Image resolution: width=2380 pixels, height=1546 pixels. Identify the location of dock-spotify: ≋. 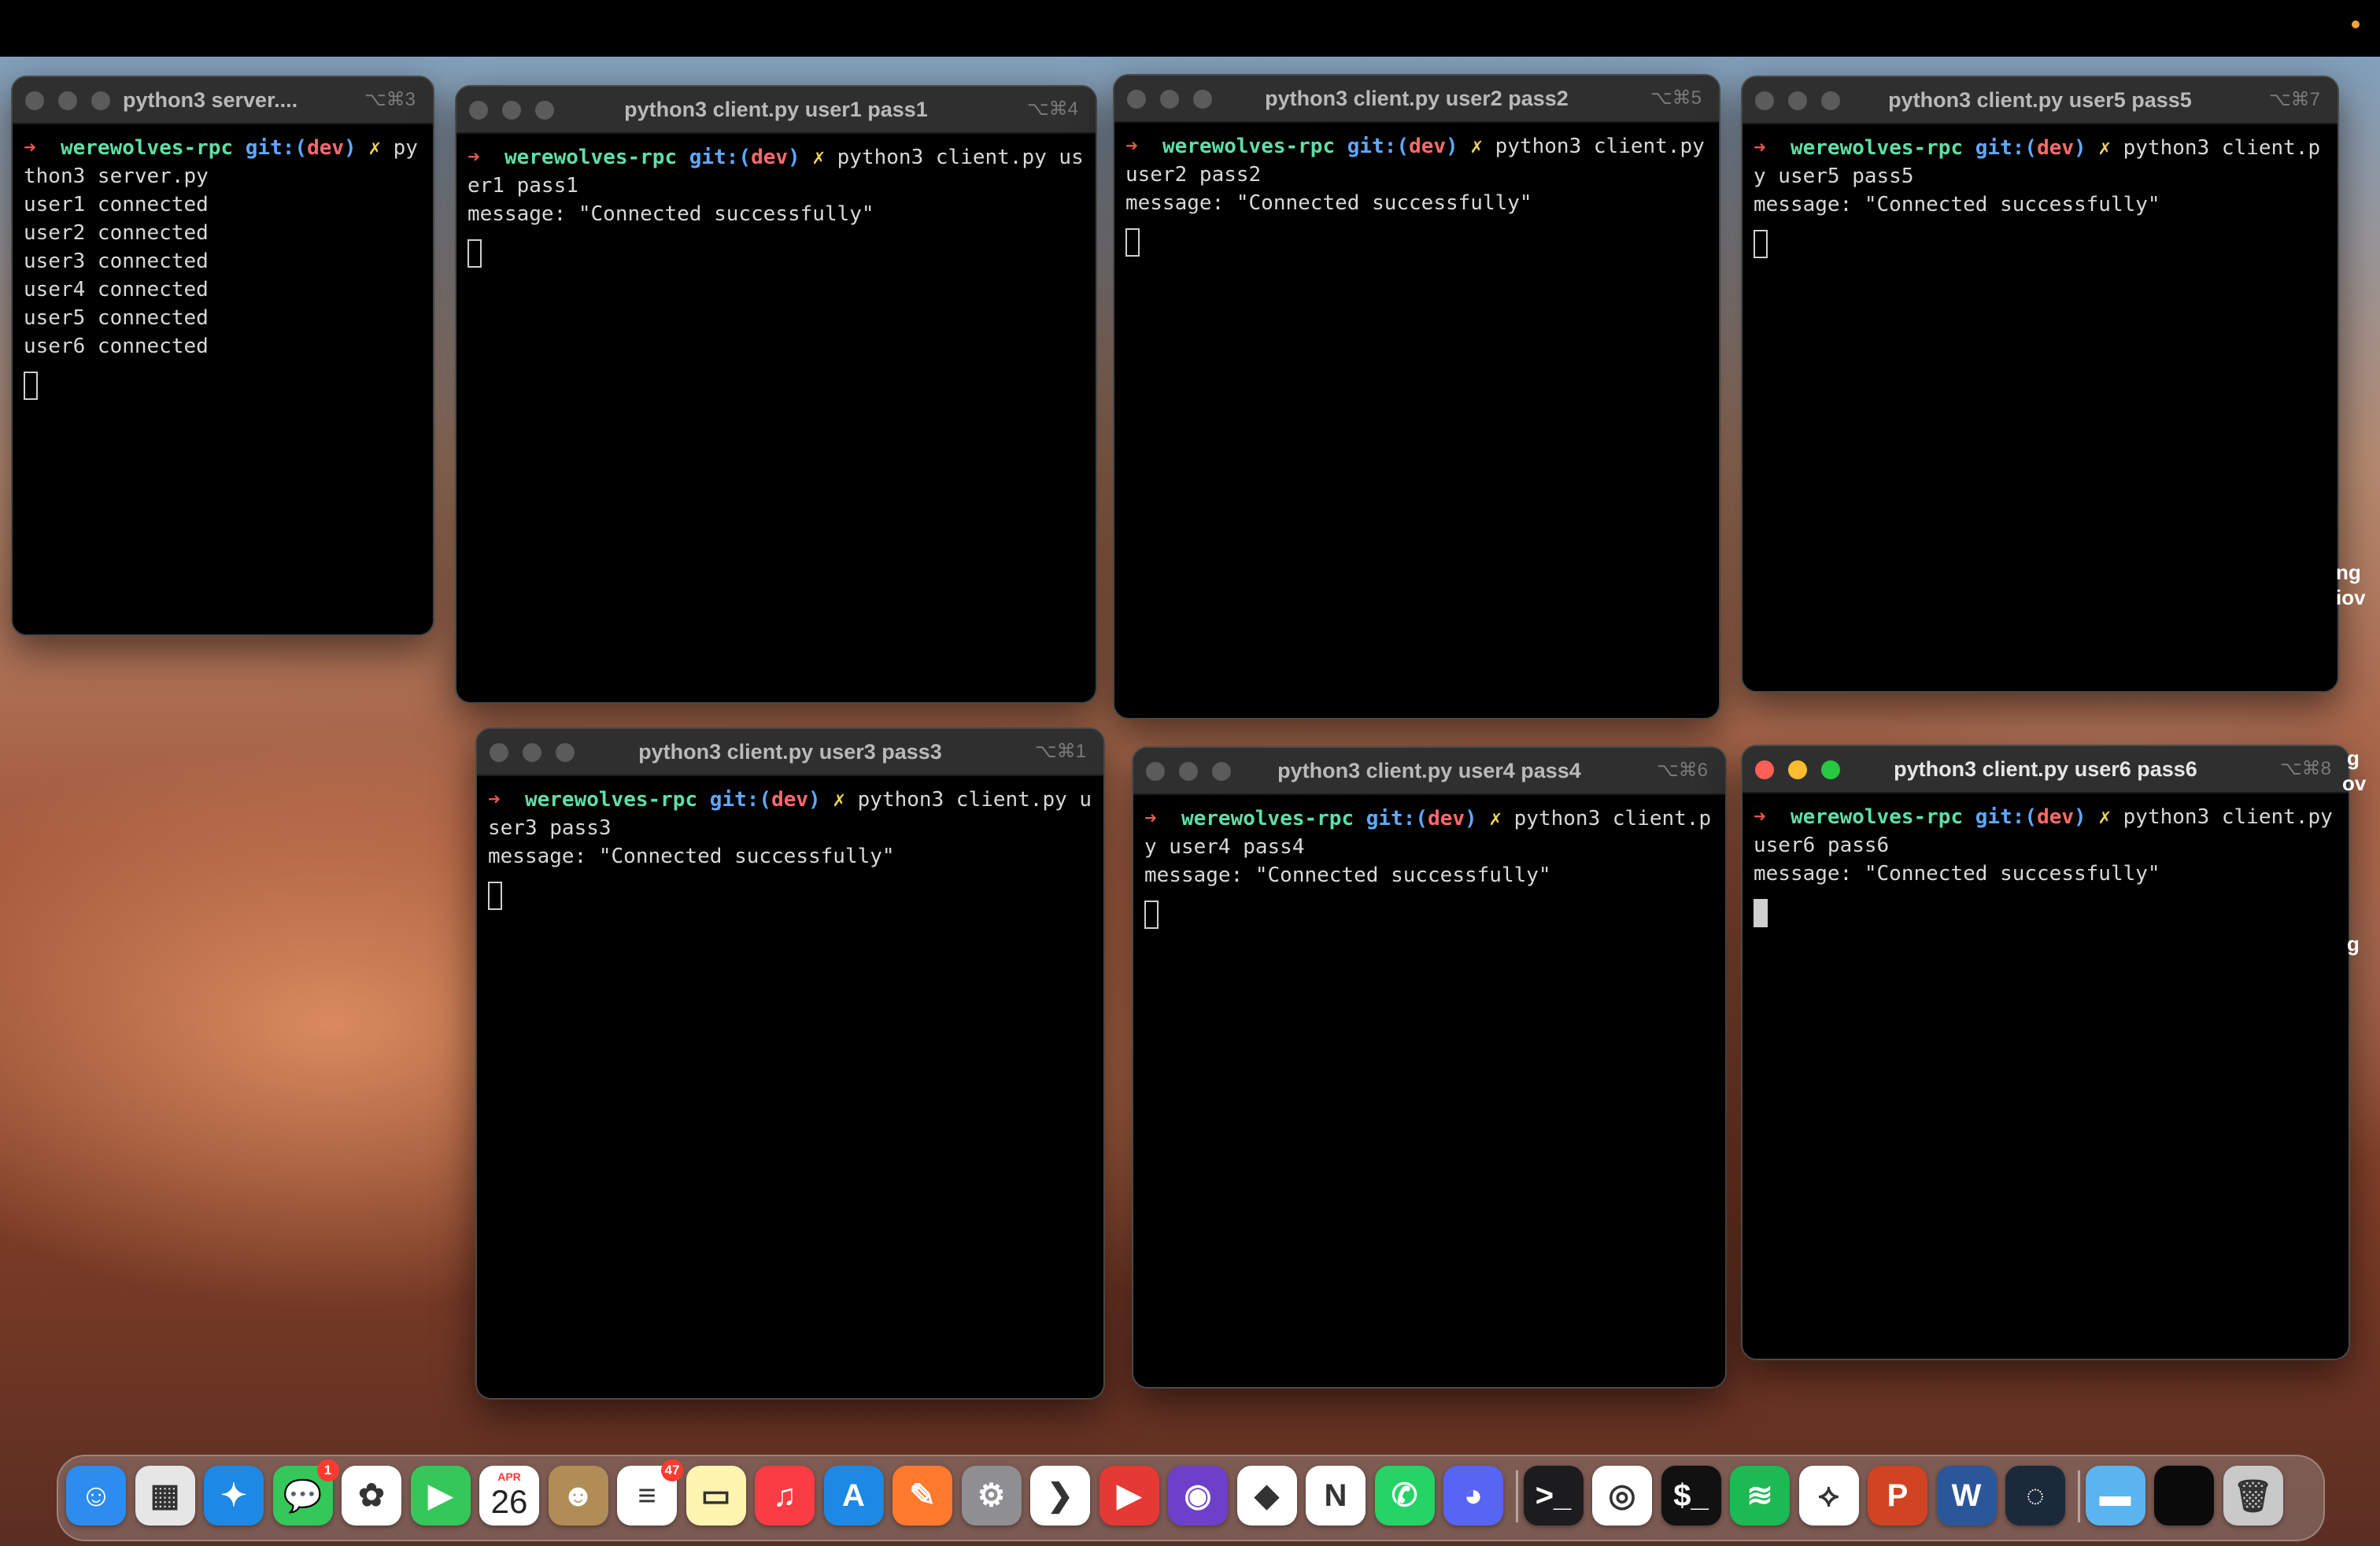
(1760, 1496).